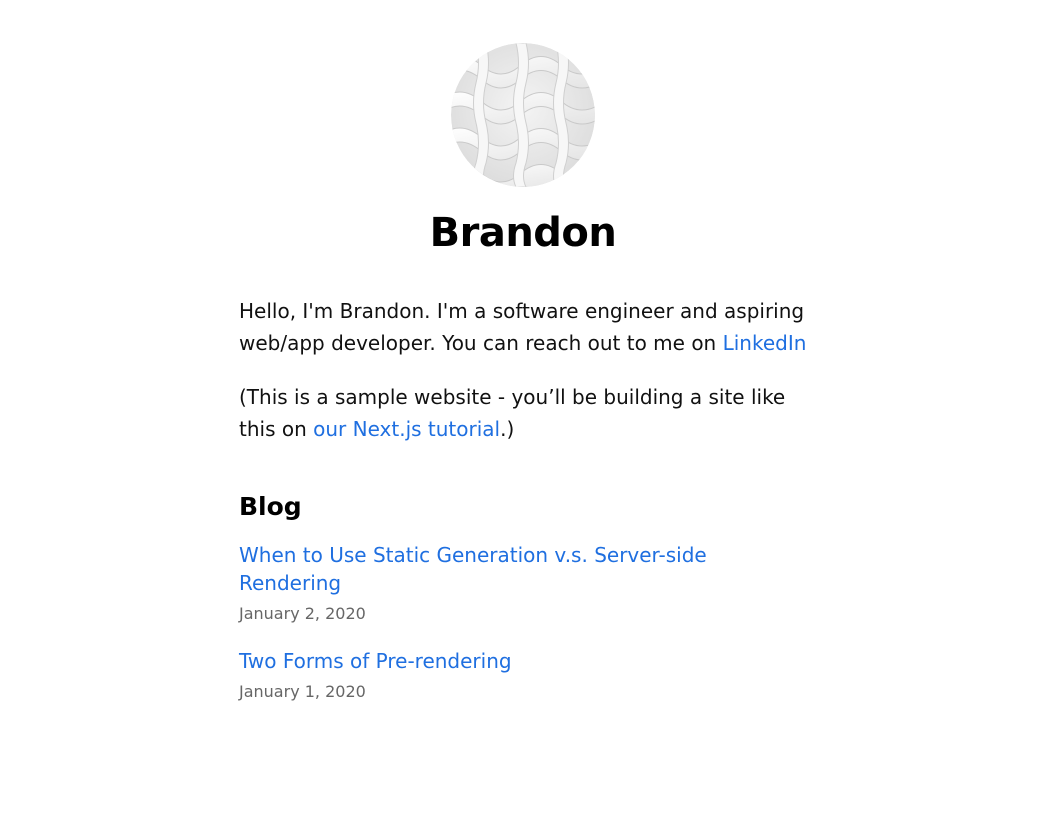 The image size is (1046, 816). Describe the element at coordinates (507, 429) in the screenshot. I see `sample-note-end: .)` at that location.